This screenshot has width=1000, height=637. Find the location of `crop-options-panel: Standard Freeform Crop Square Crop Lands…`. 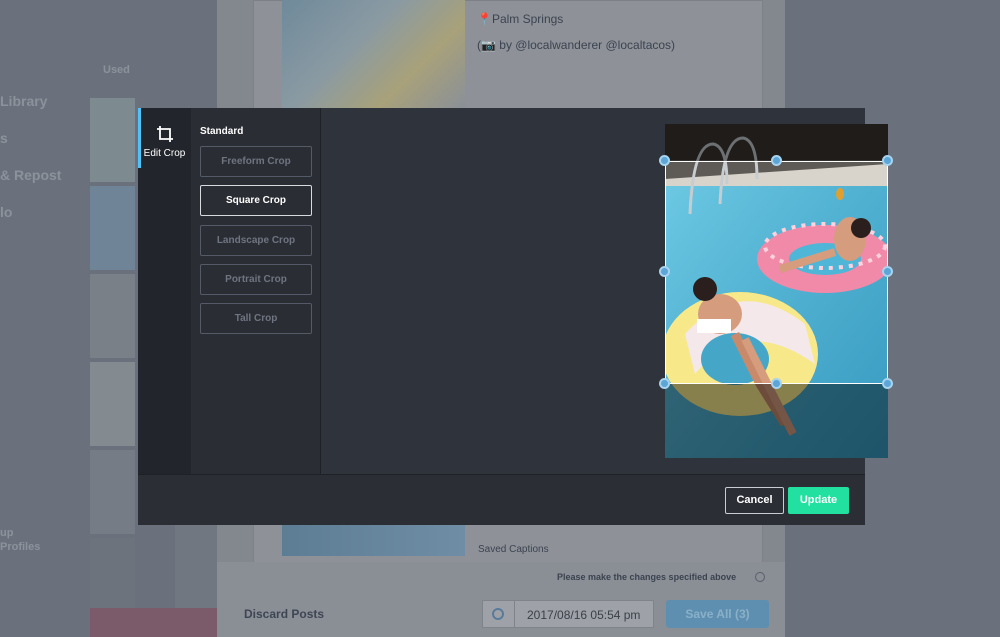

crop-options-panel: Standard Freeform Crop Square Crop Lands… is located at coordinates (256, 291).